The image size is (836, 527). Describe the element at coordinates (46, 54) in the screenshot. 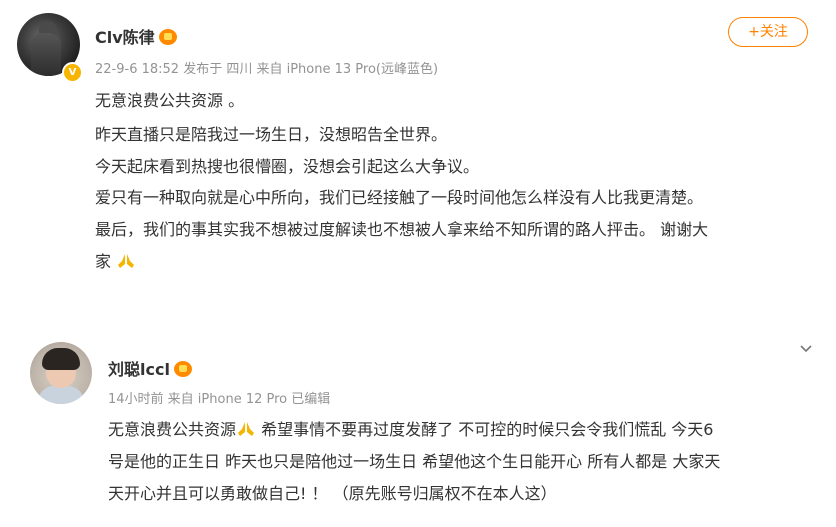

I see `avatar-figure-body` at that location.